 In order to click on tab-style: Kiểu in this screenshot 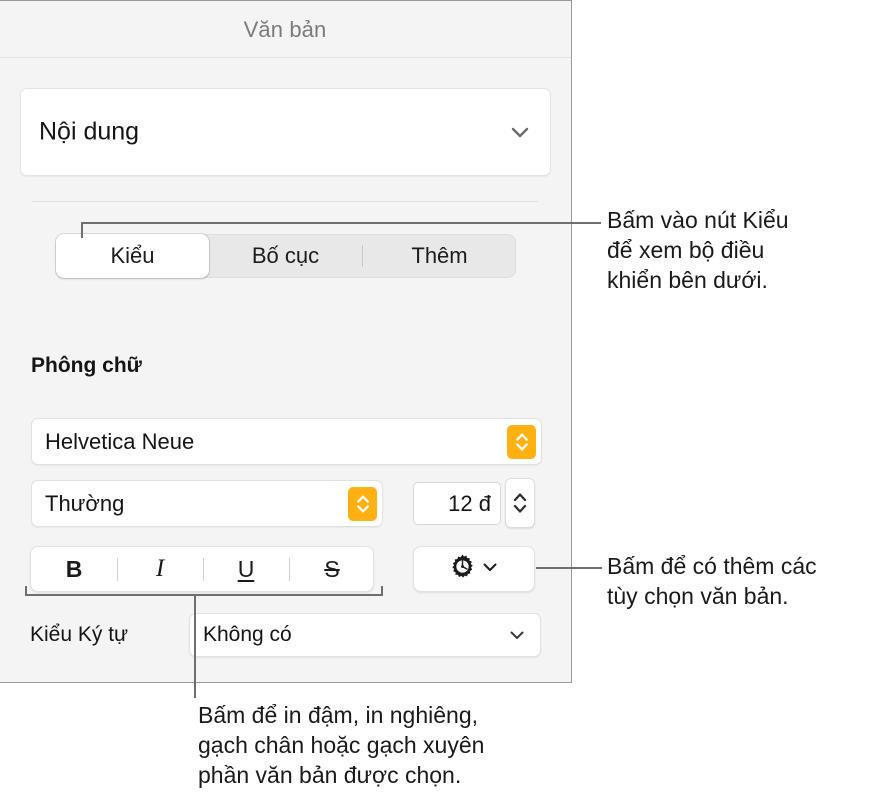, I will do `click(132, 256)`.